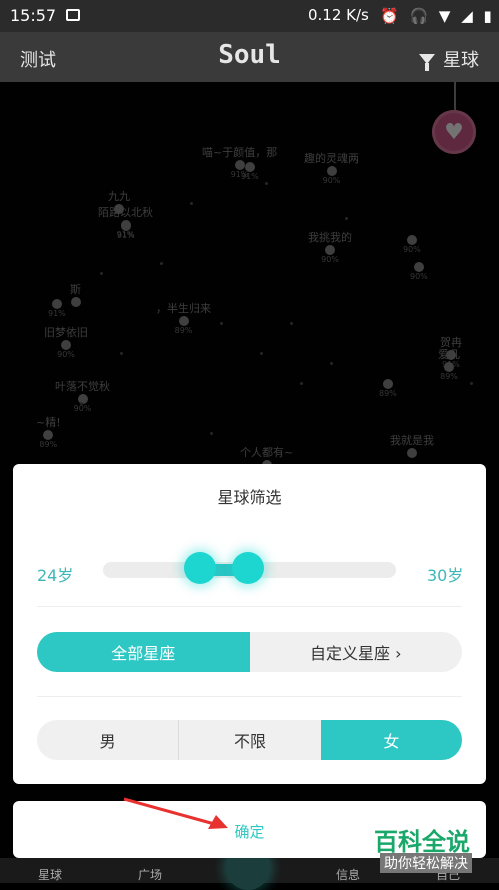  What do you see at coordinates (200, 568) in the screenshot?
I see `age-min-handle` at bounding box center [200, 568].